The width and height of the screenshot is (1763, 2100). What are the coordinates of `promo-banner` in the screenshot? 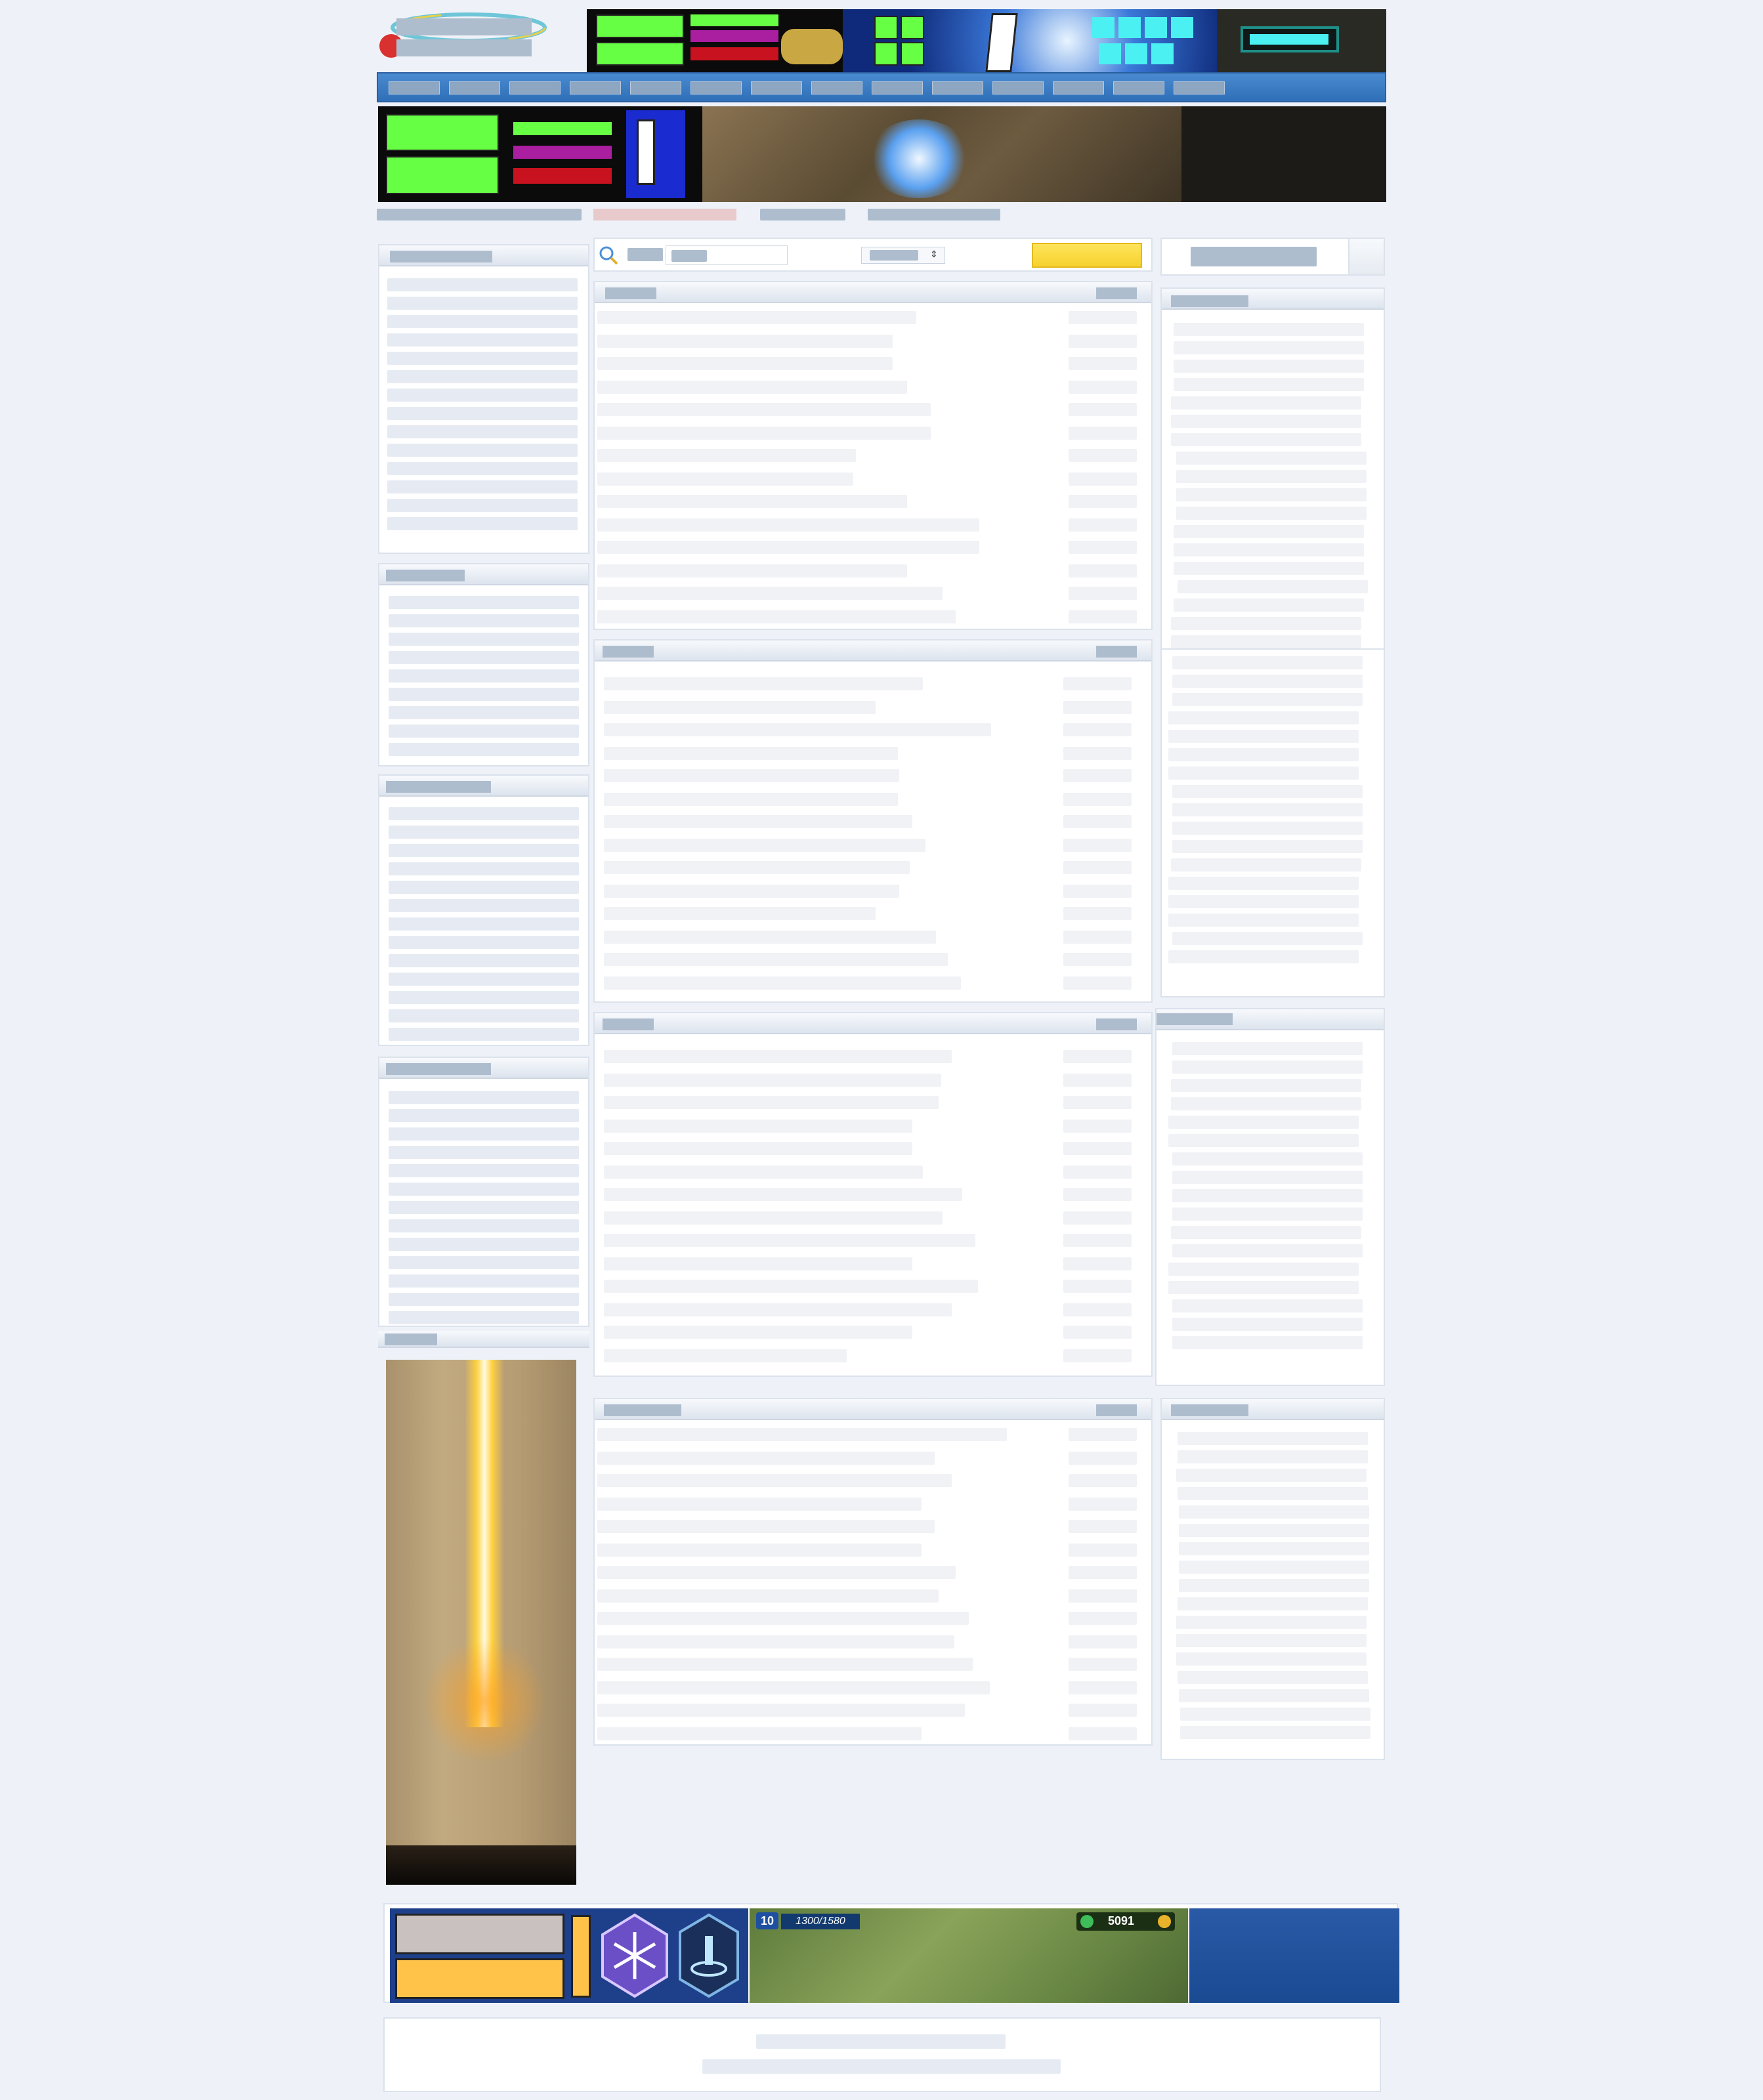 It's located at (882, 154).